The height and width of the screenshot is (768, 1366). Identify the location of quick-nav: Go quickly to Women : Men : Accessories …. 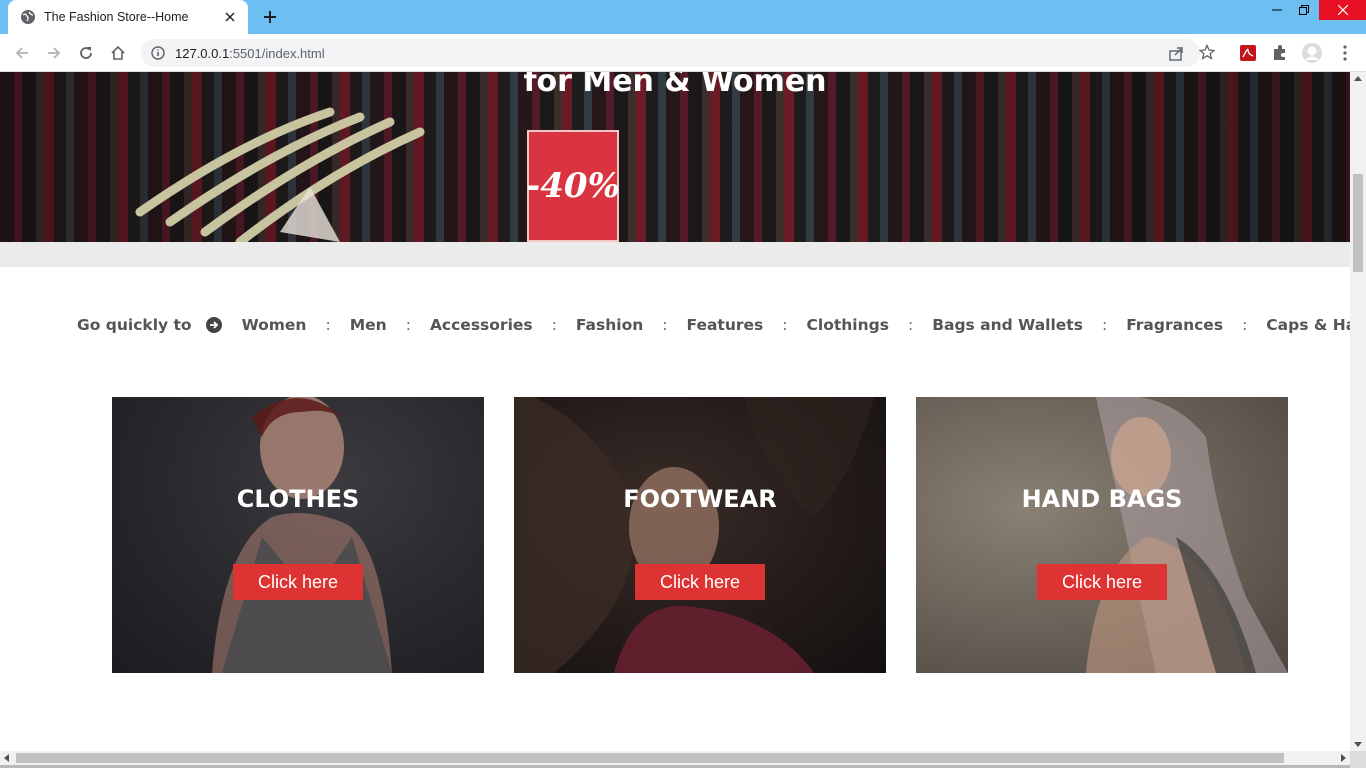
(713, 325).